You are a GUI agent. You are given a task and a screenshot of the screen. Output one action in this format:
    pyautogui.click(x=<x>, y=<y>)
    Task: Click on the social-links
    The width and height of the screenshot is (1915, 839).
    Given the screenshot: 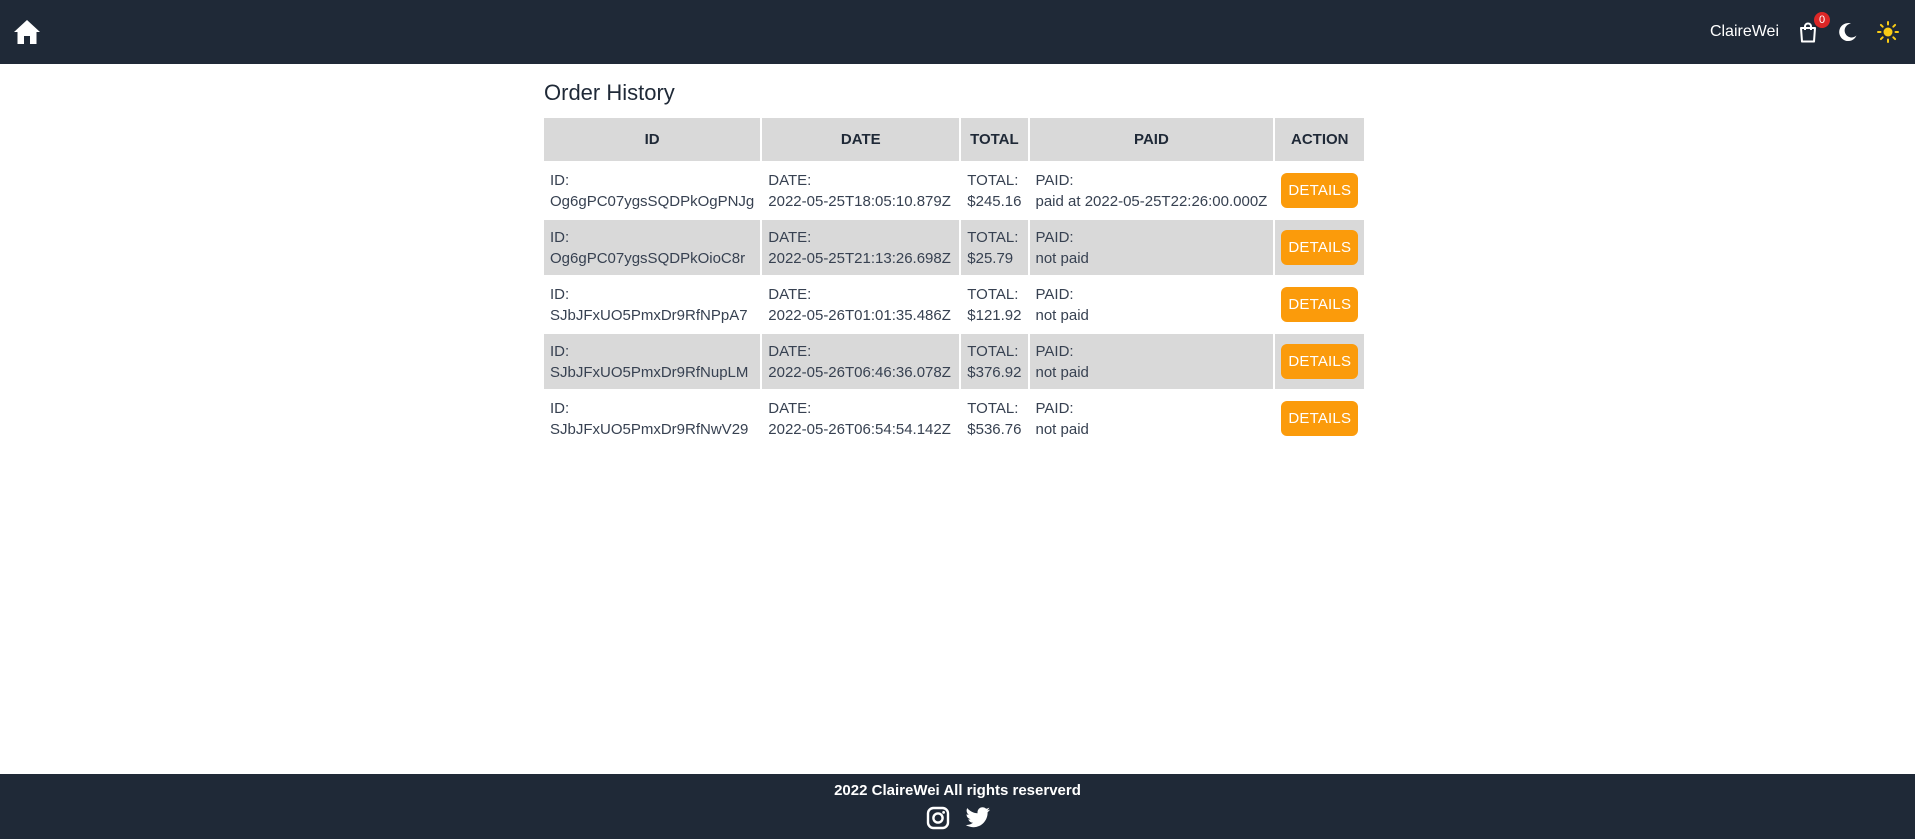 What is the action you would take?
    pyautogui.click(x=958, y=818)
    